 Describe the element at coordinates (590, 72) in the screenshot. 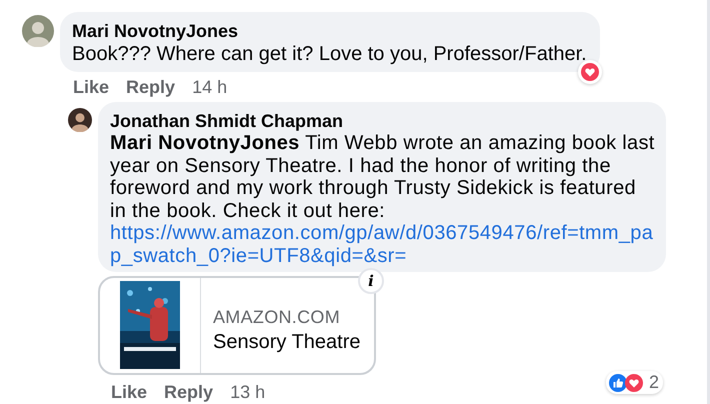

I see `reaction-badge` at that location.